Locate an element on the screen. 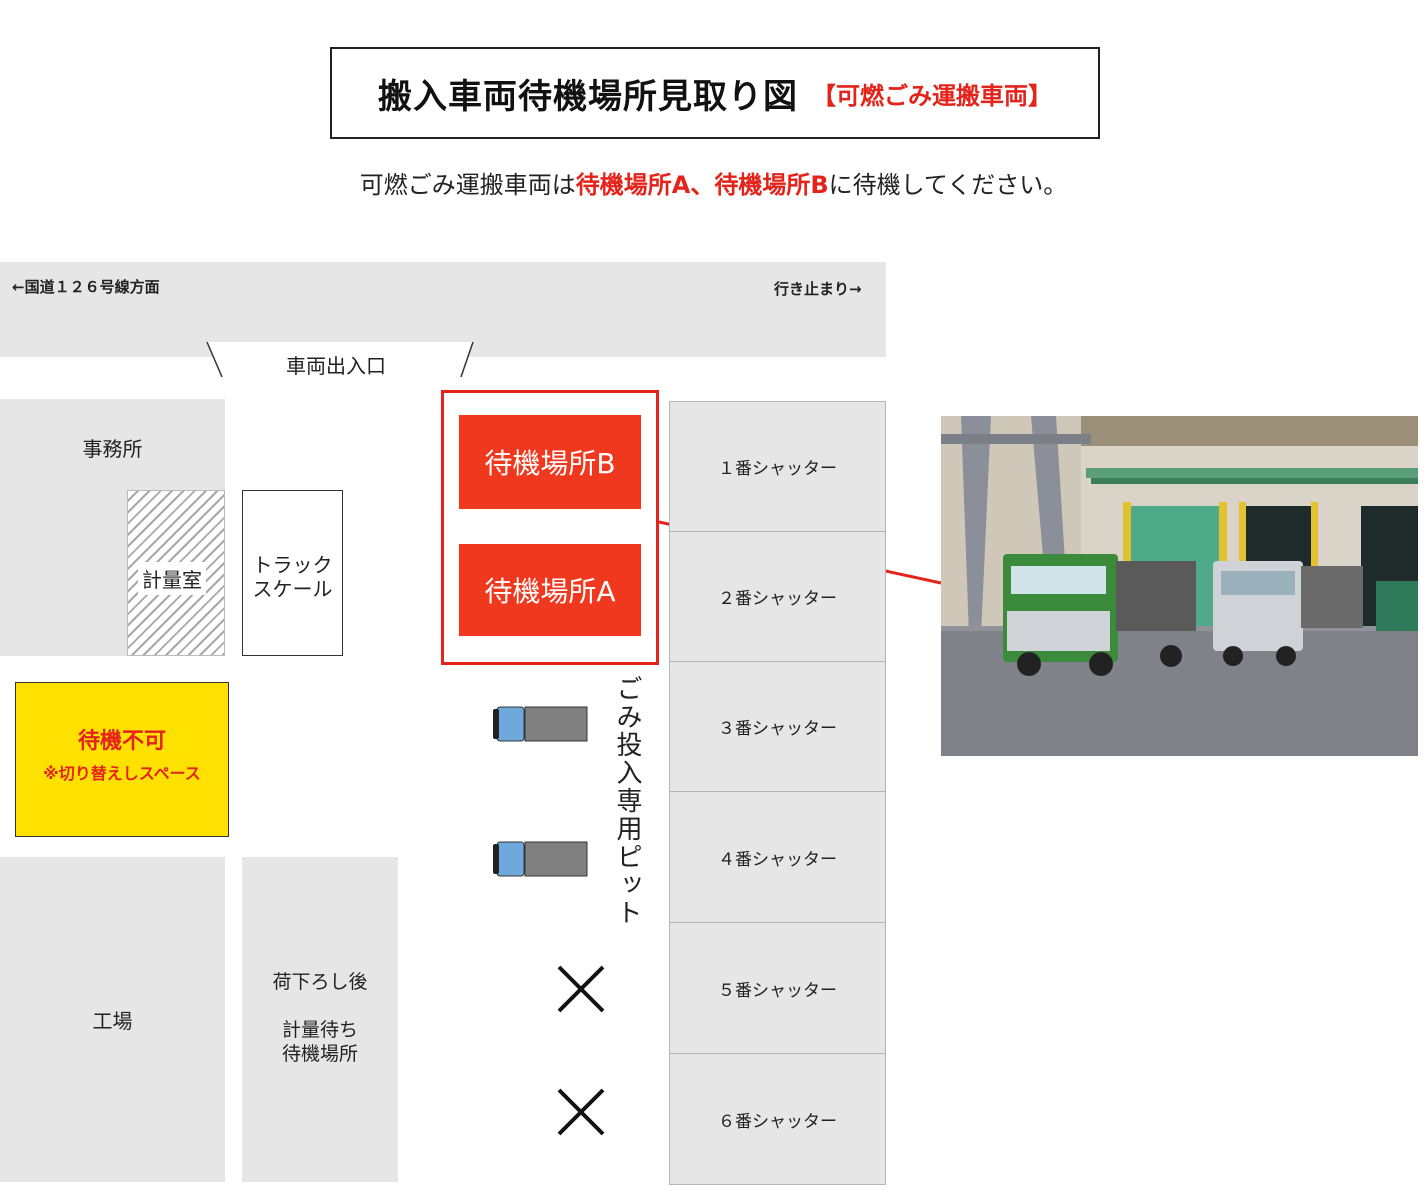 This screenshot has height=1192, width=1427. shutter-5: ５番シャッター is located at coordinates (777, 988).